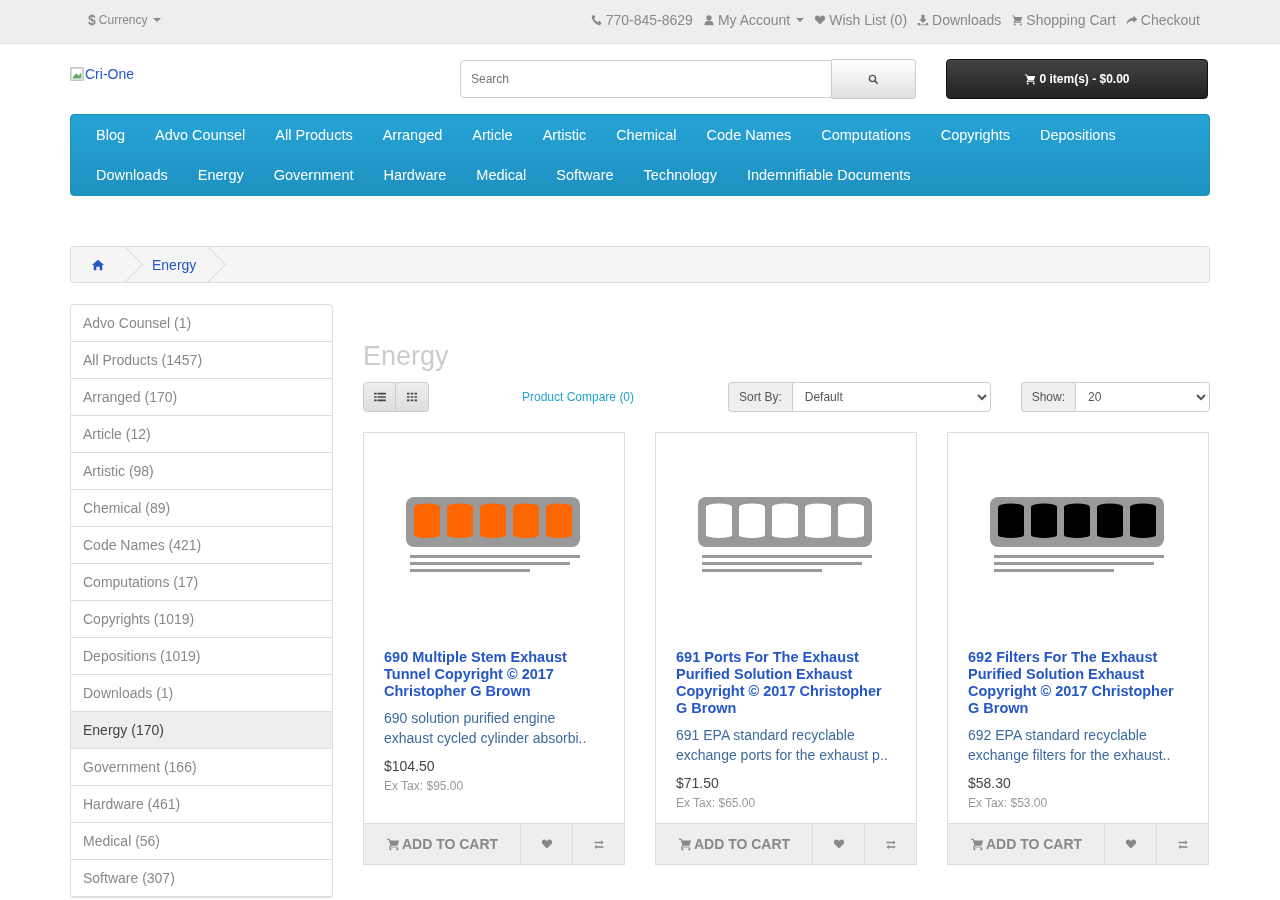 This screenshot has height=900, width=1280. Describe the element at coordinates (412, 135) in the screenshot. I see `nav-link: Arranged` at that location.